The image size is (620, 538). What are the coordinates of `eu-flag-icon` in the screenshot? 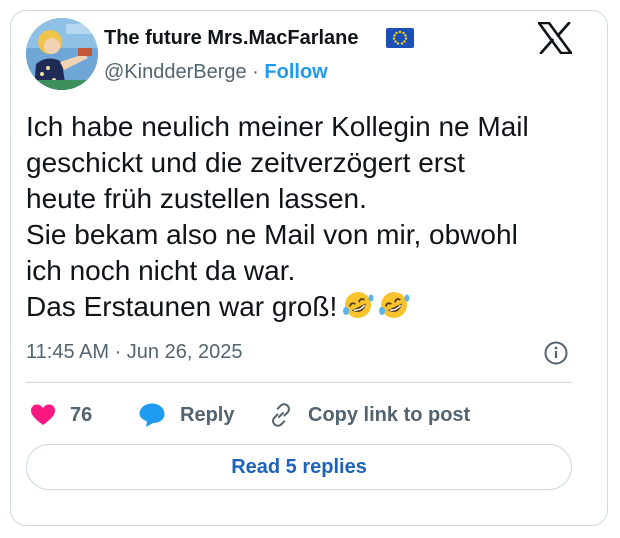 It's located at (400, 38).